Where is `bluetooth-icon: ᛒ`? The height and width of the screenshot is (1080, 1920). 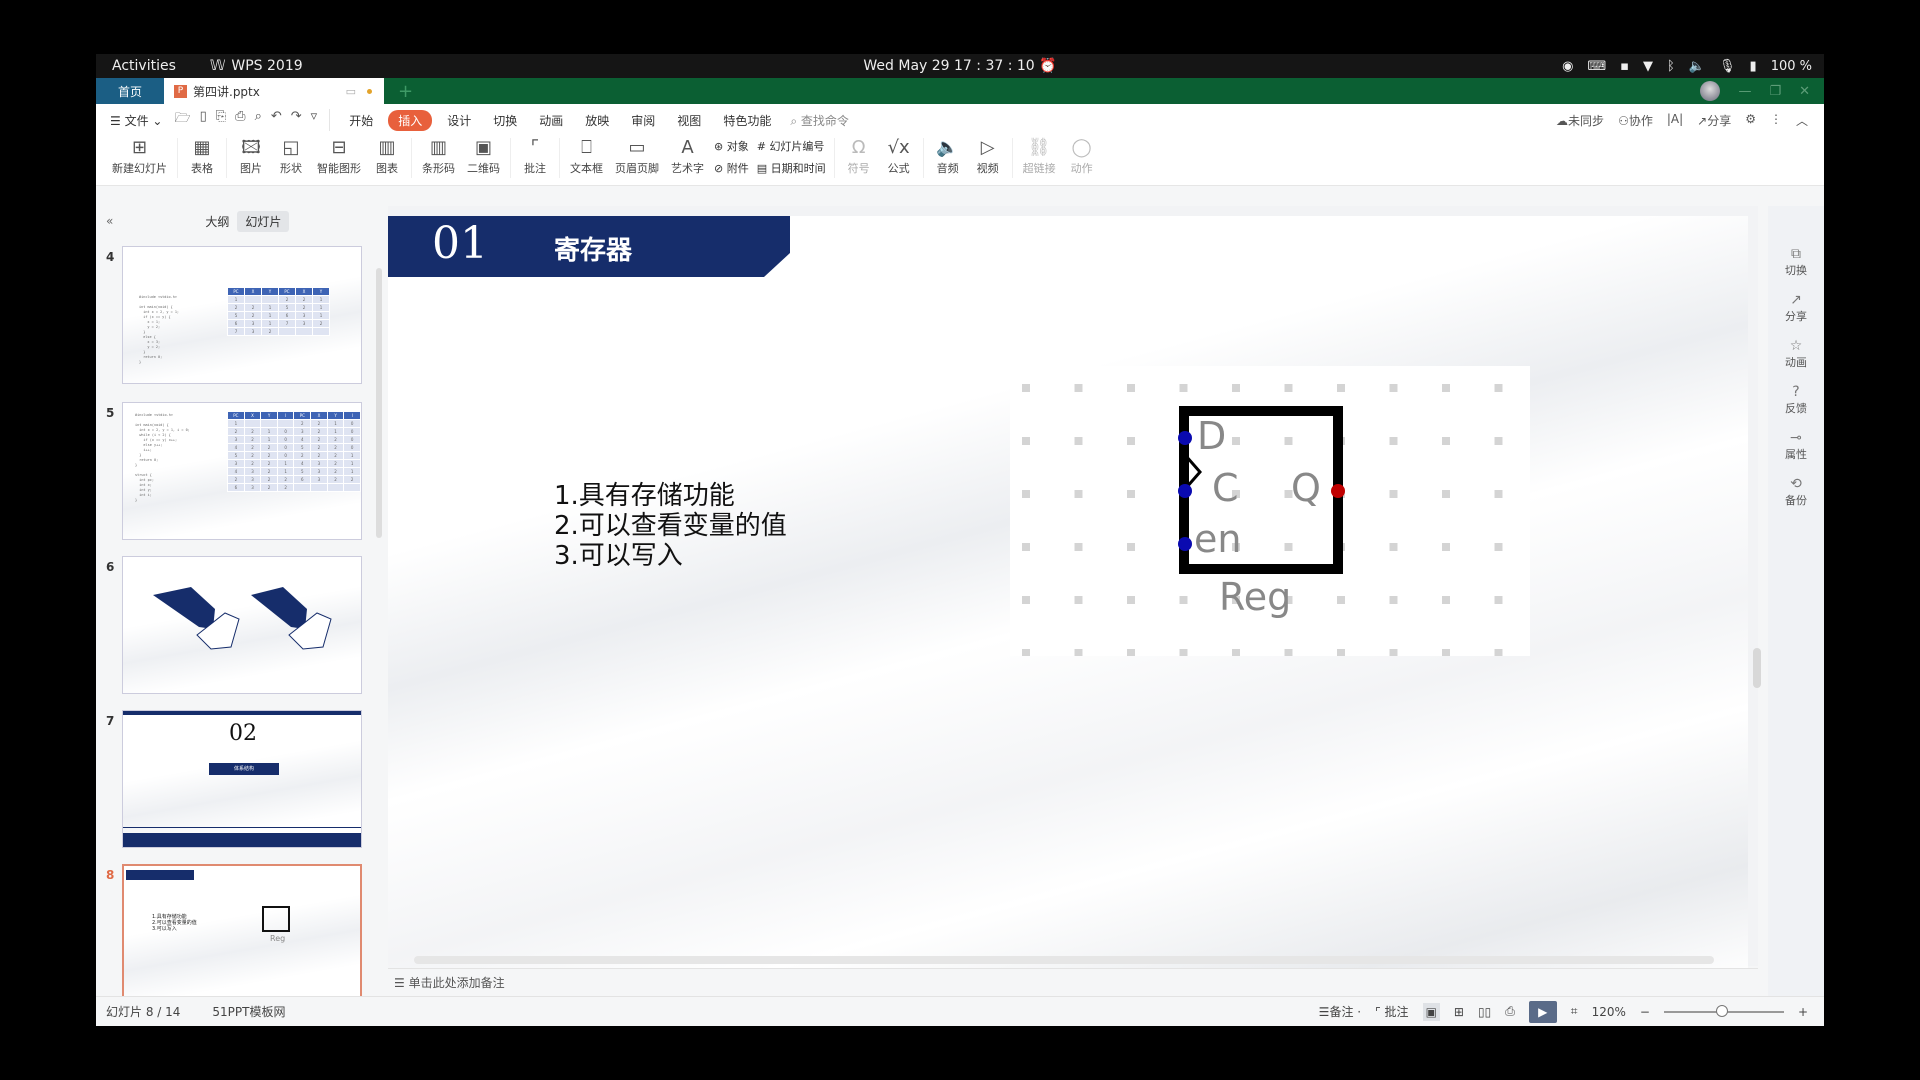
bluetooth-icon: ᛒ is located at coordinates (1671, 66).